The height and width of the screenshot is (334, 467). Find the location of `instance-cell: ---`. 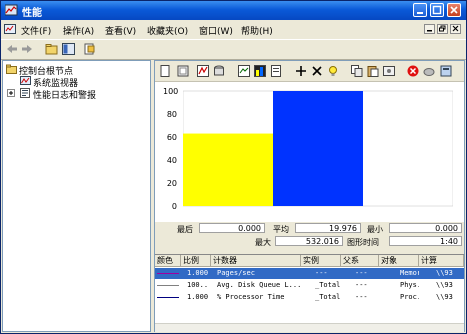

instance-cell: --- is located at coordinates (321, 273).